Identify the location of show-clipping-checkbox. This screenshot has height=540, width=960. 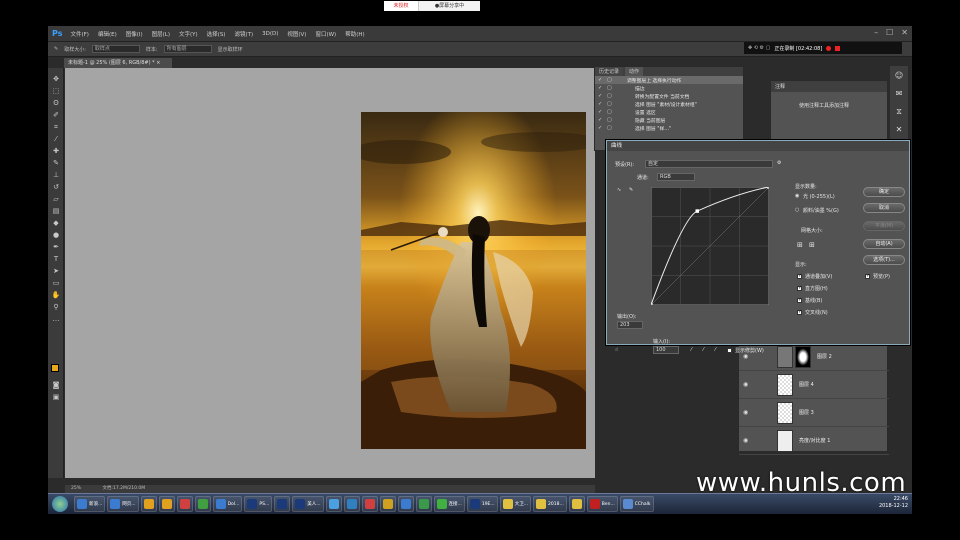
(729, 350).